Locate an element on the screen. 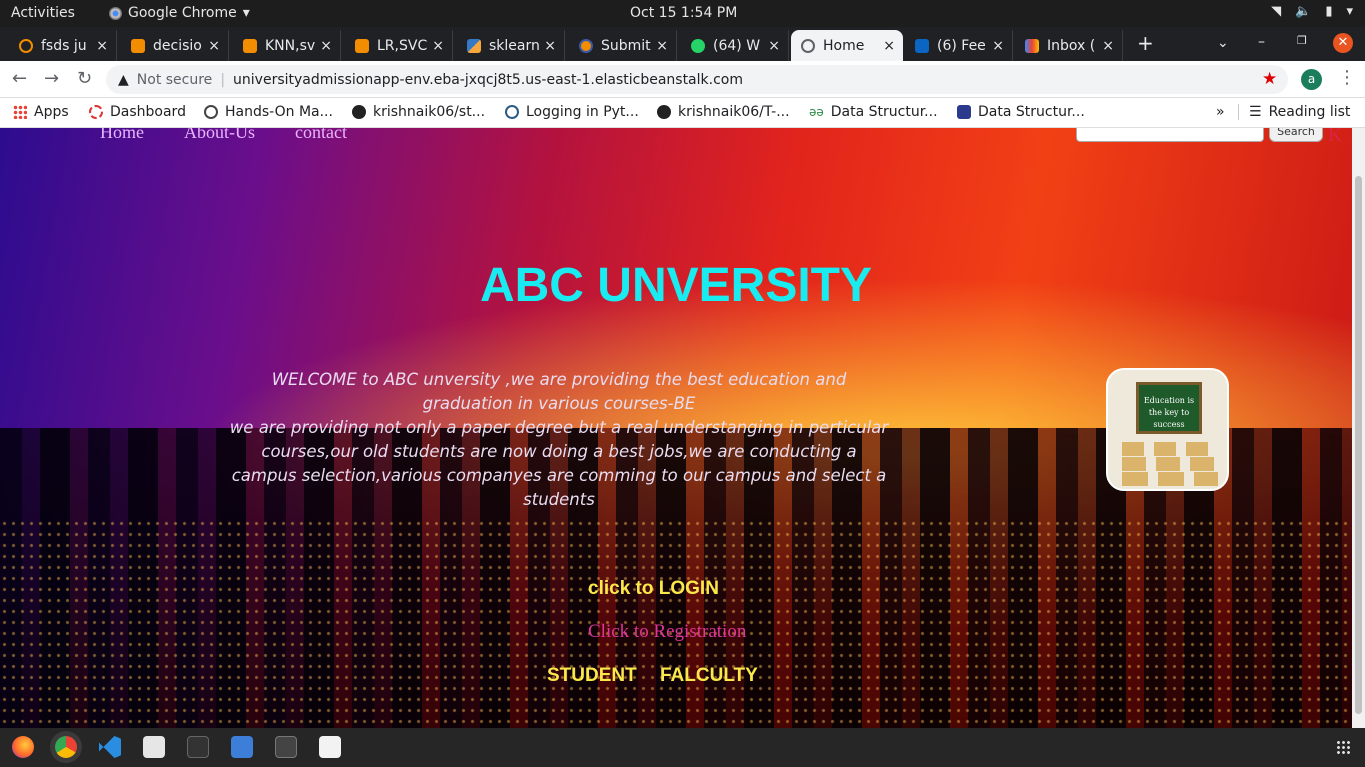 The height and width of the screenshot is (767, 1365). notebook-icon is located at coordinates (138, 45).